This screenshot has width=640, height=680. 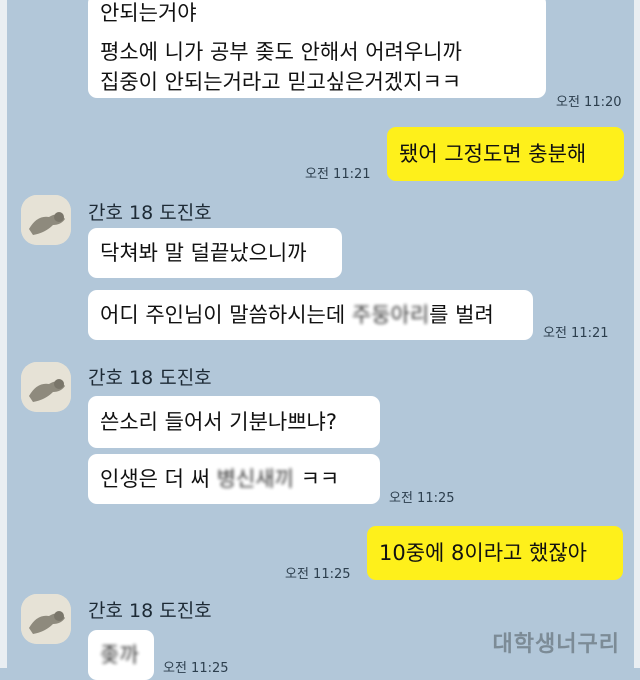 I want to click on my-message-bubble: 됐어 그정도면 충분해, so click(x=505, y=154).